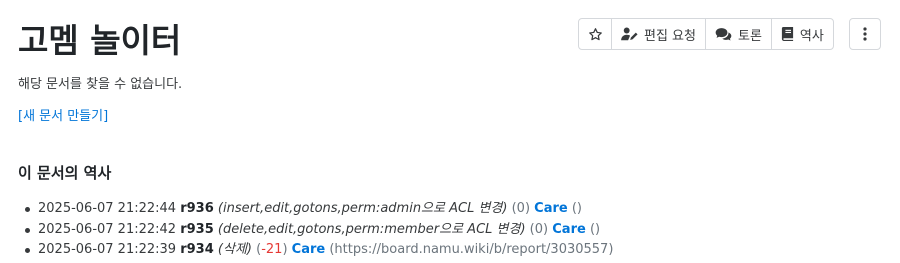 The height and width of the screenshot is (263, 900). Describe the element at coordinates (100, 84) in the screenshot. I see `not-found-notice: 해당 문서를 찾을 수 없습니다.` at that location.